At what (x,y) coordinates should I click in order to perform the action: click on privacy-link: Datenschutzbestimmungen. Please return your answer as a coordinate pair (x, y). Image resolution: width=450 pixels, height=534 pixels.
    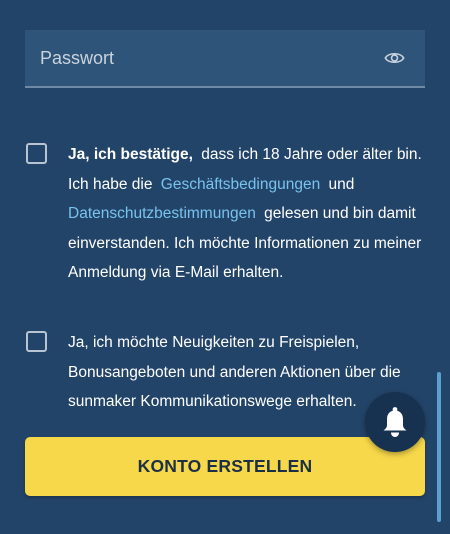
    Looking at the image, I should click on (162, 213).